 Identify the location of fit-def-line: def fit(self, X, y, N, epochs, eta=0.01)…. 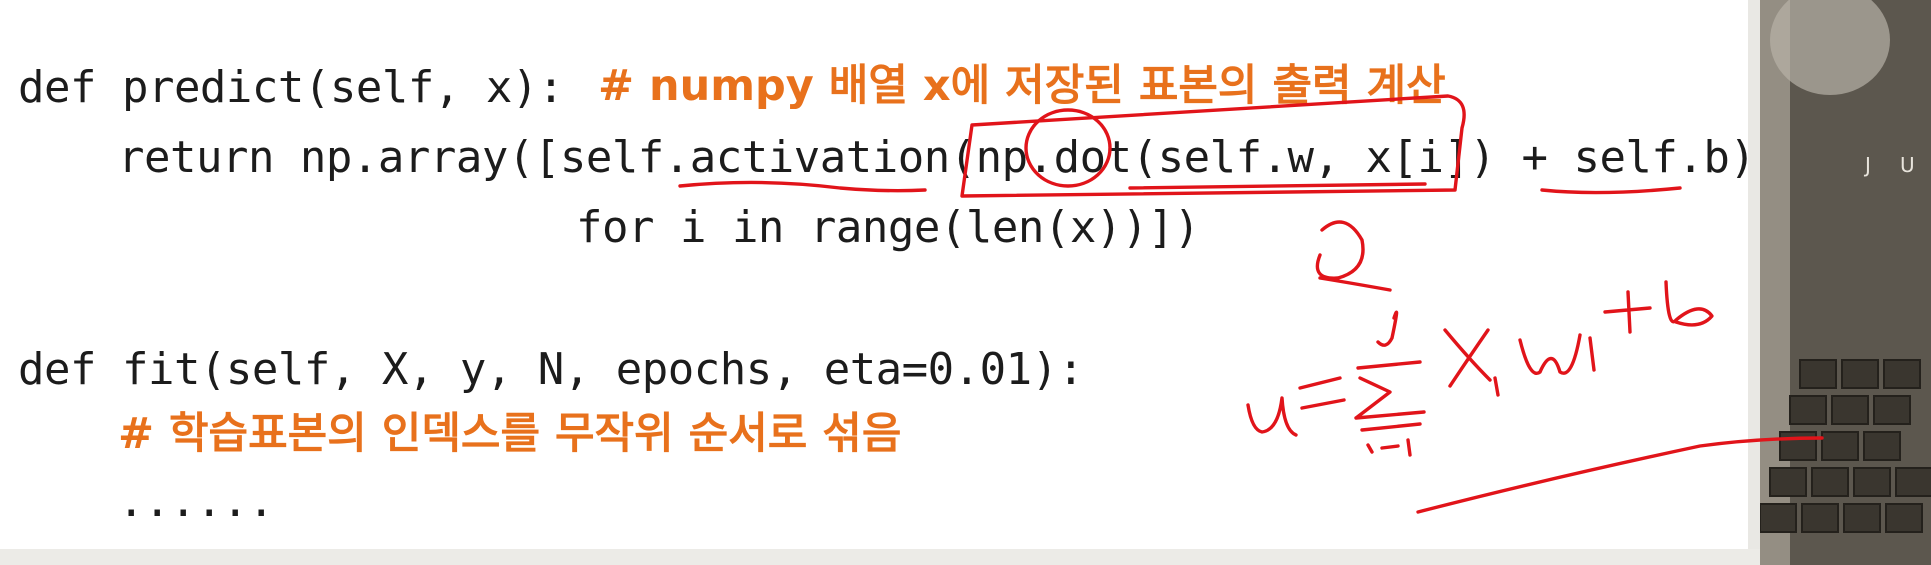
(551, 369).